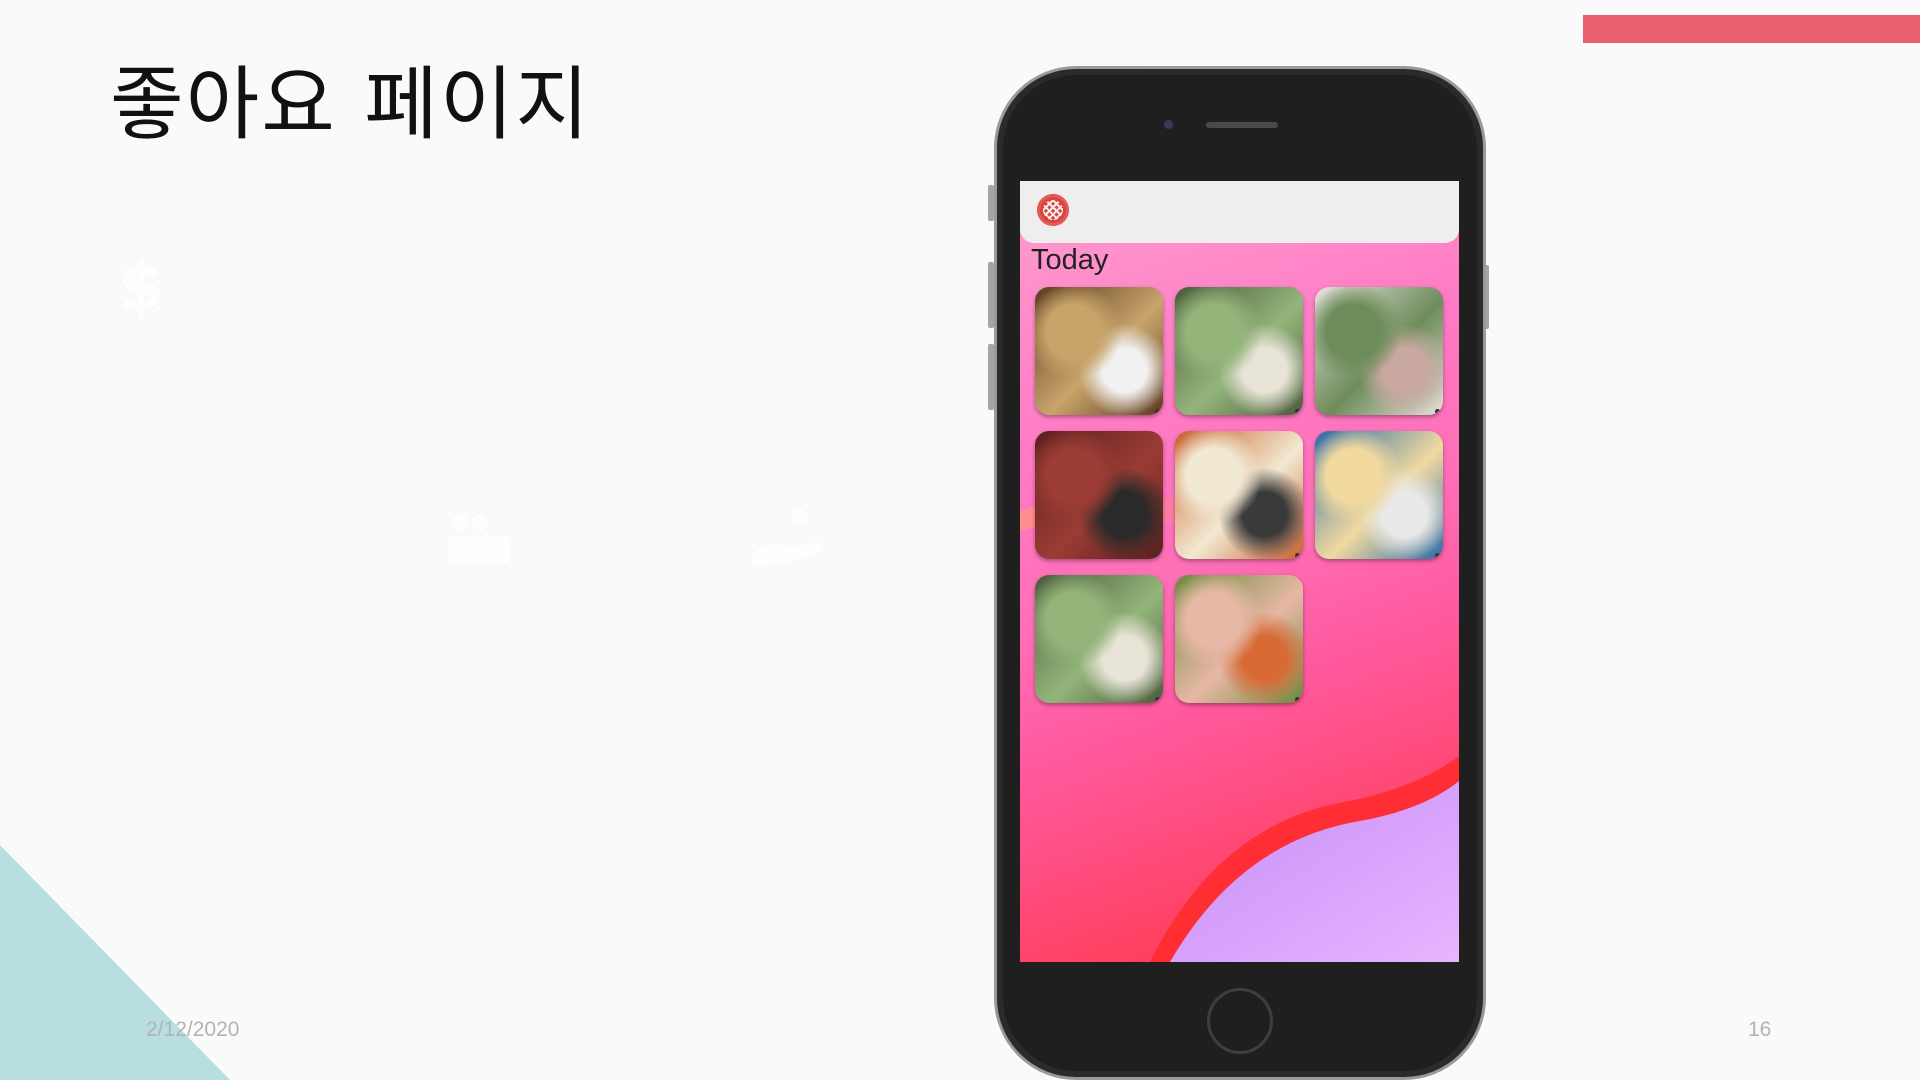 This screenshot has height=1080, width=1920. I want to click on photo-sashimi, so click(1379, 351).